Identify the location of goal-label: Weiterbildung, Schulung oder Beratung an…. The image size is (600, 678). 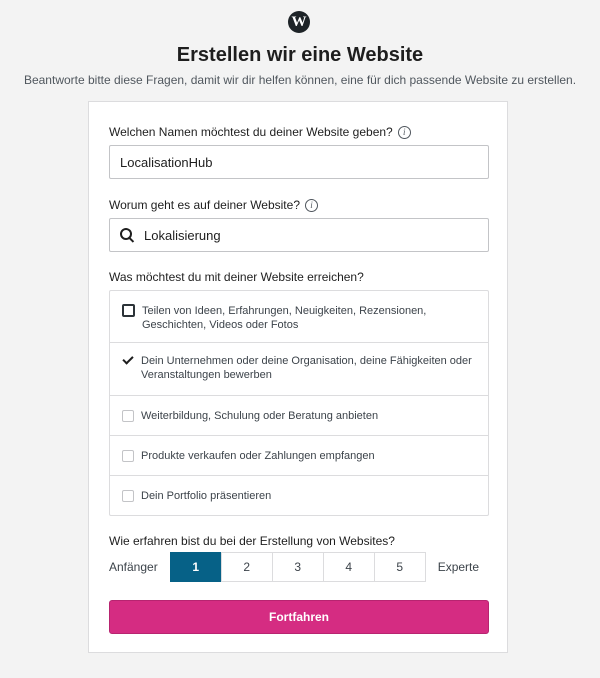
(260, 415).